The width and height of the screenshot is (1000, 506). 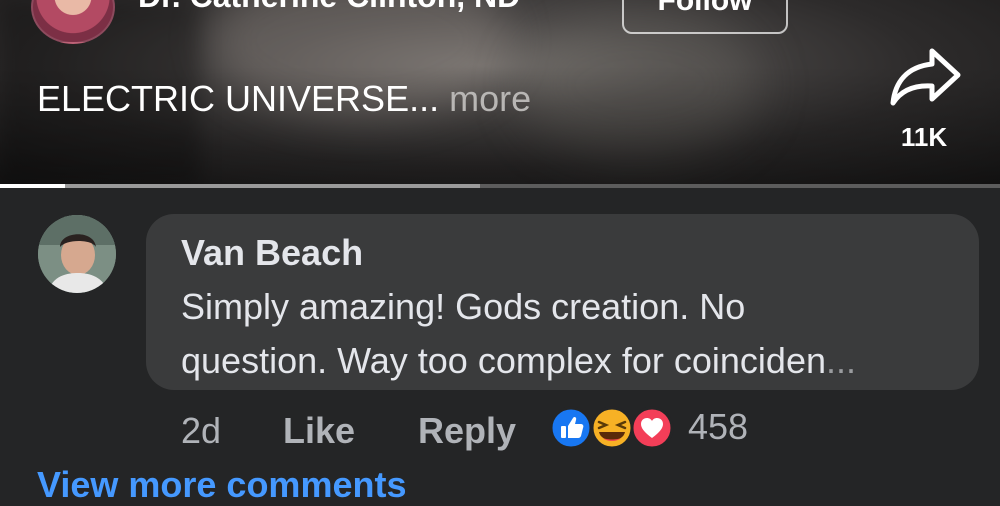 What do you see at coordinates (926, 77) in the screenshot?
I see `share-icon` at bounding box center [926, 77].